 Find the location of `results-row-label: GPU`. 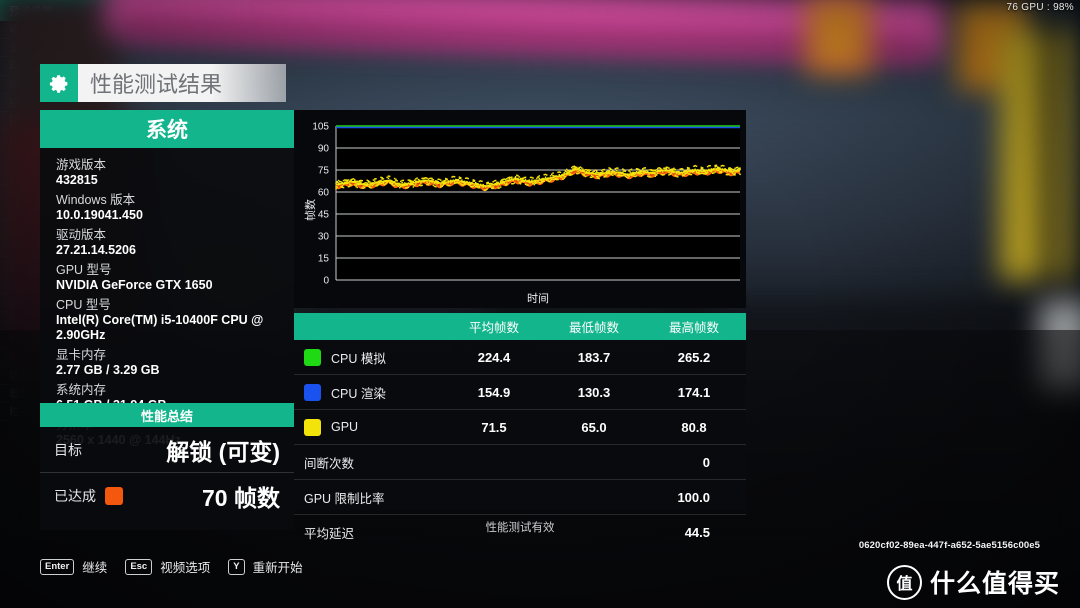

results-row-label: GPU is located at coordinates (345, 427).